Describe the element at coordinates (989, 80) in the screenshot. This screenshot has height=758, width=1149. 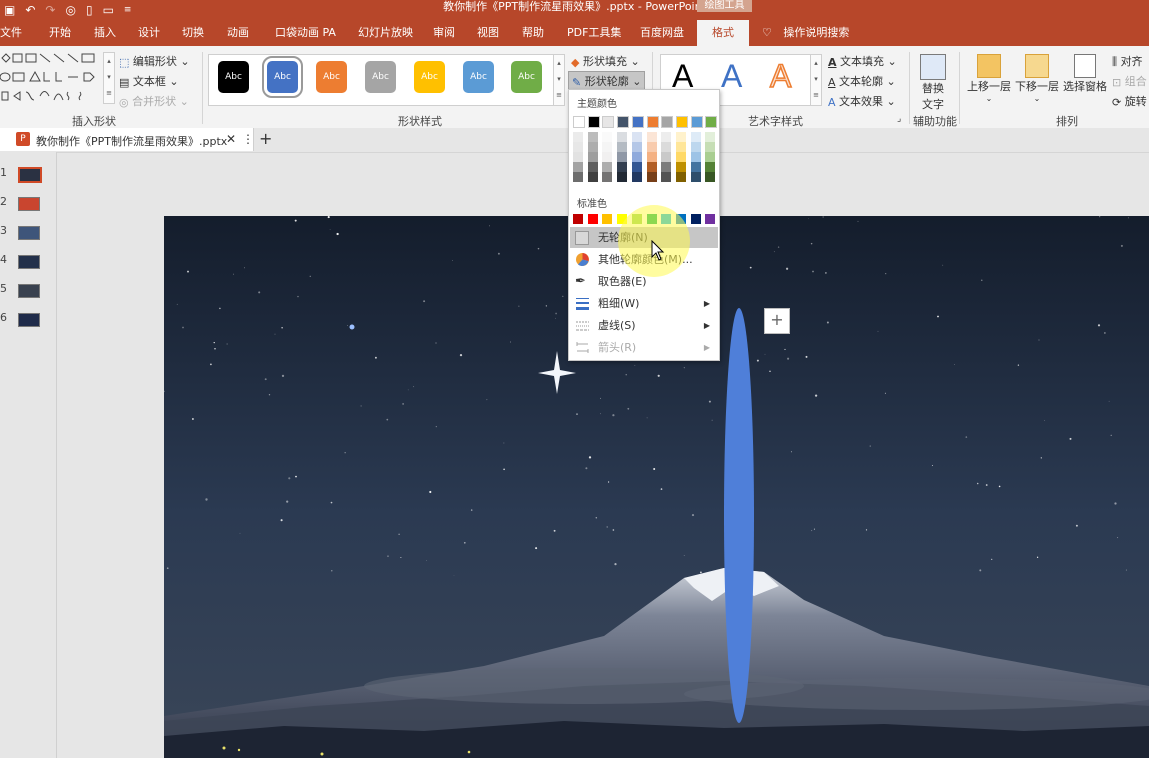
I see `bring-forward-button: 上移一层 ⌄` at that location.